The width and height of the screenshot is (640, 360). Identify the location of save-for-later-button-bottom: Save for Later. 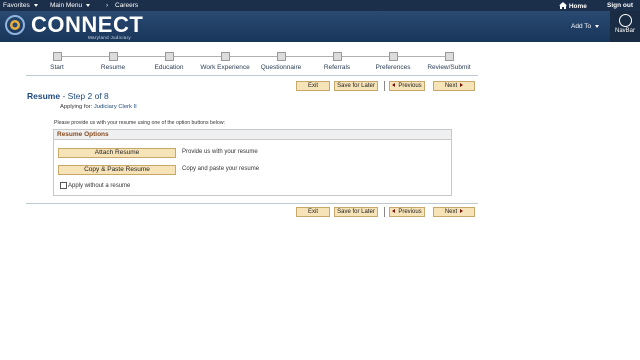
(356, 212).